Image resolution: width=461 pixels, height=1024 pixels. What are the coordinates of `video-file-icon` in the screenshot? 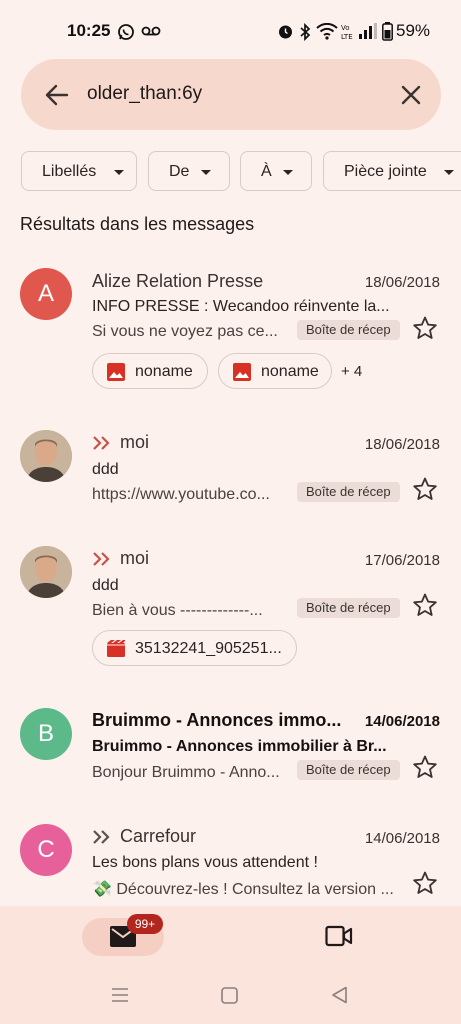 It's located at (116, 648).